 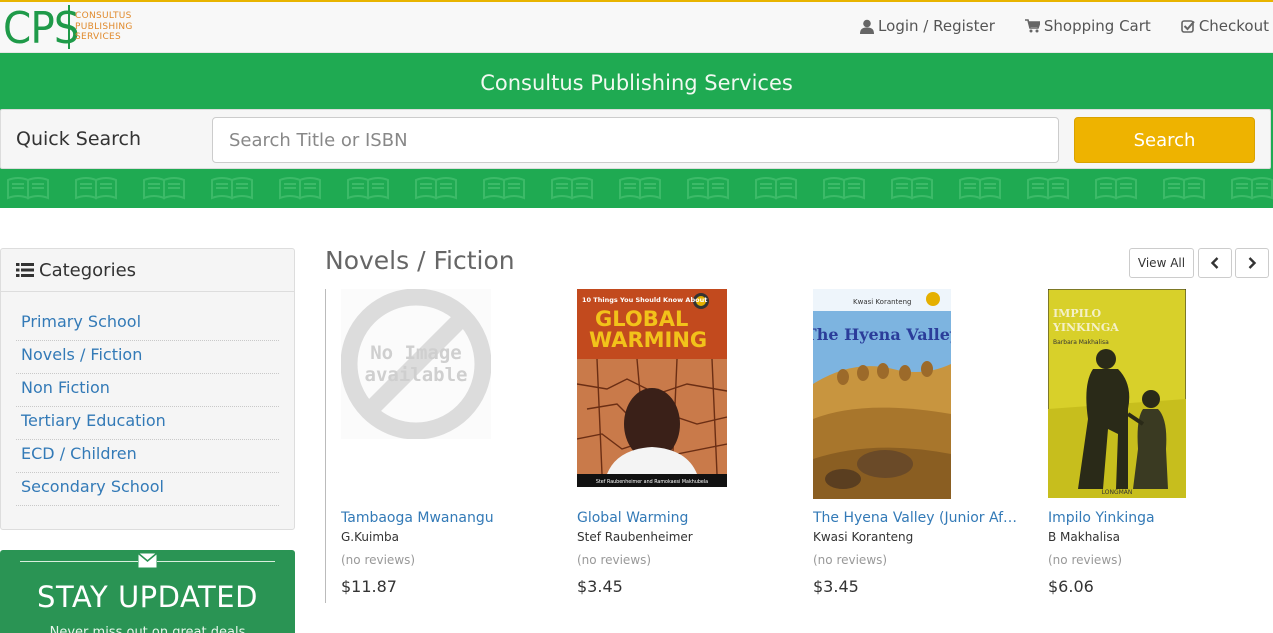 What do you see at coordinates (1117, 492) in the screenshot?
I see `cover-publisher: LONGMAN` at bounding box center [1117, 492].